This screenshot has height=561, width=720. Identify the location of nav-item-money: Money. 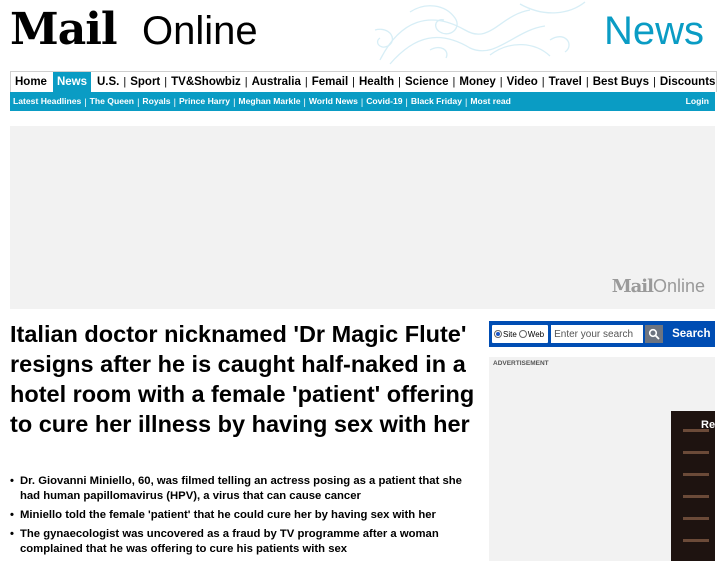
(477, 82).